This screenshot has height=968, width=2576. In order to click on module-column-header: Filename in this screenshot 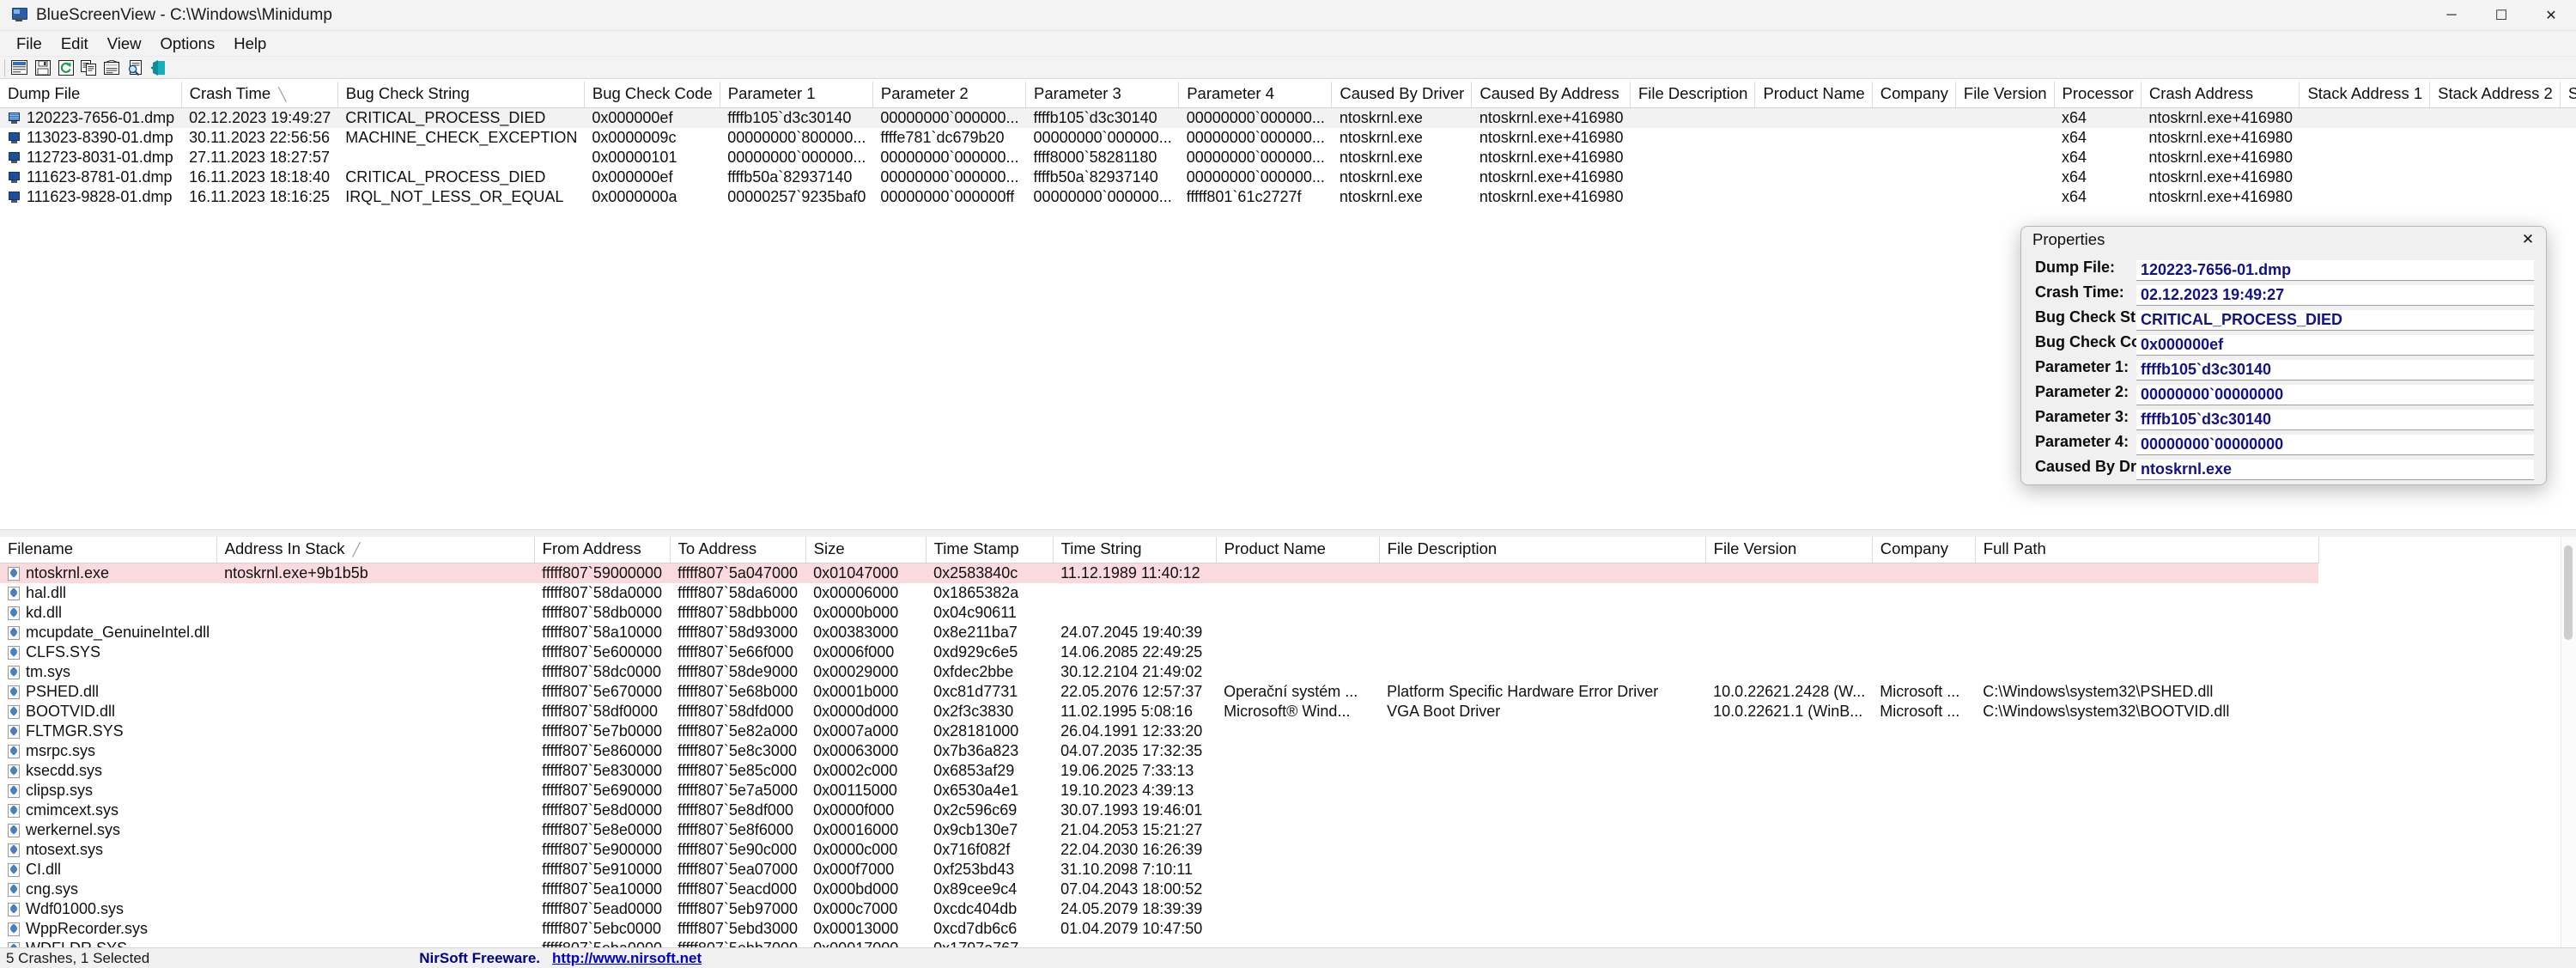, I will do `click(109, 550)`.